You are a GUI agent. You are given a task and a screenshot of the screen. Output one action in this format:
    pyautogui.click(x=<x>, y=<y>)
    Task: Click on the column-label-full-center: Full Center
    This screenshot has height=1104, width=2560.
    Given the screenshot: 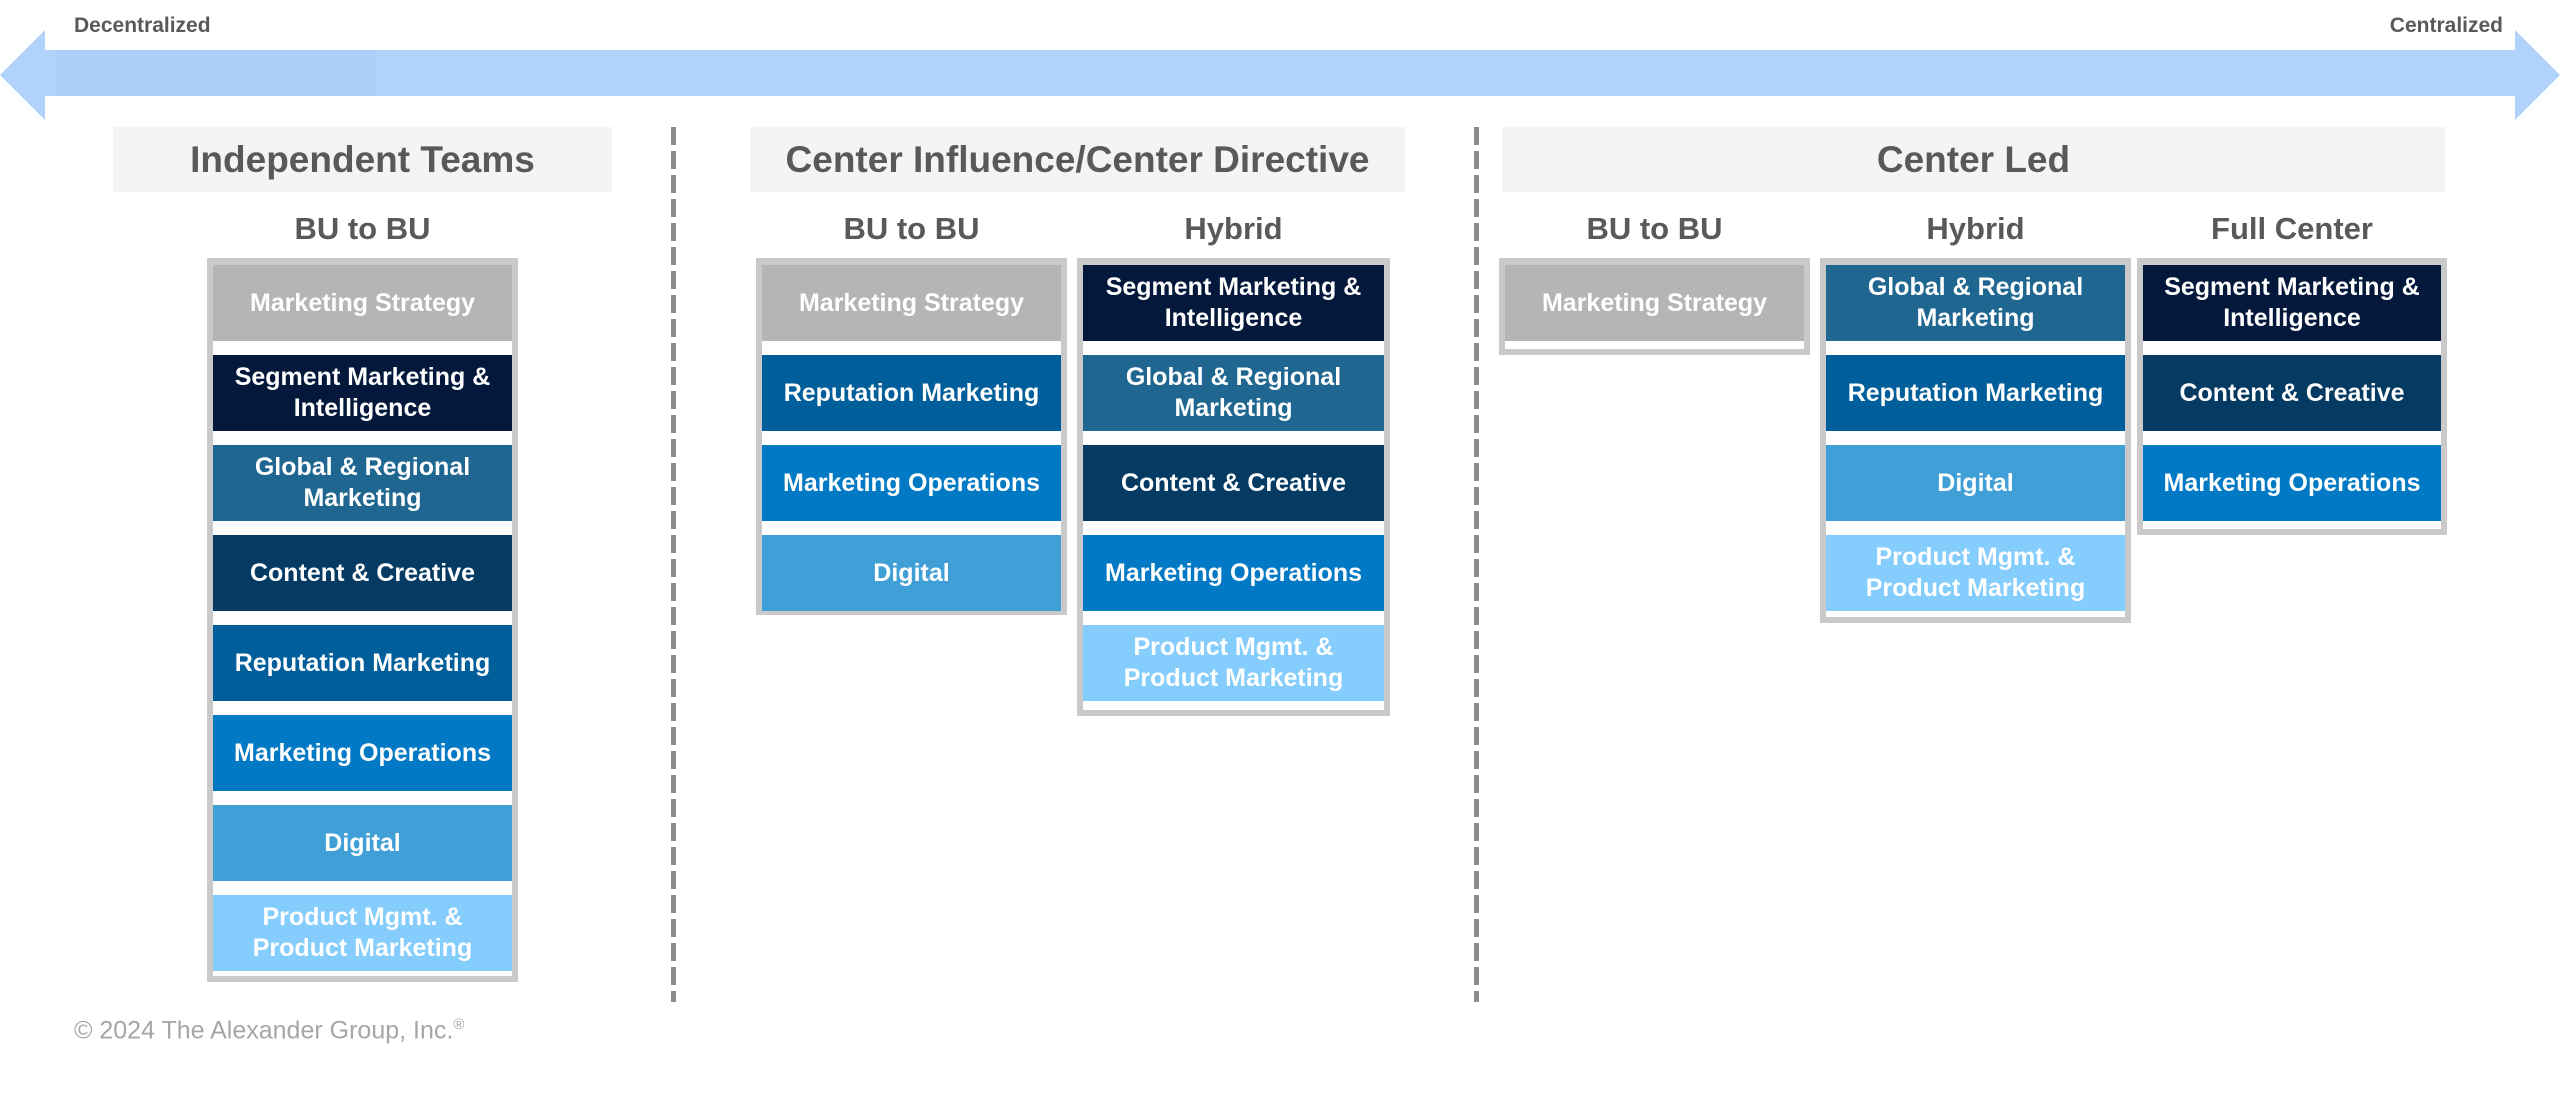 What is the action you would take?
    pyautogui.click(x=2292, y=228)
    